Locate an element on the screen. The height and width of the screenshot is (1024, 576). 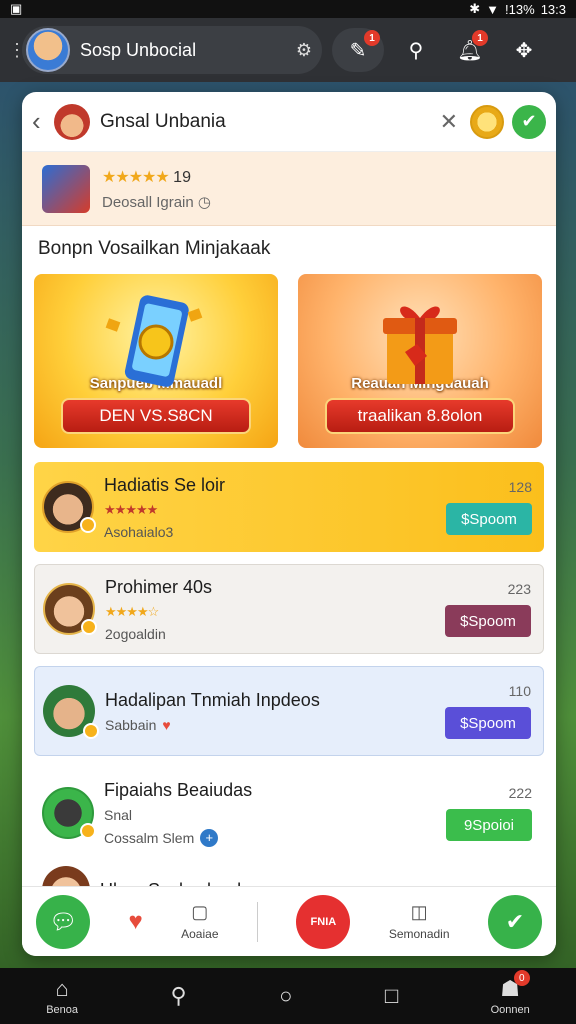
phone-art-icon is located at coordinates (154, 341).